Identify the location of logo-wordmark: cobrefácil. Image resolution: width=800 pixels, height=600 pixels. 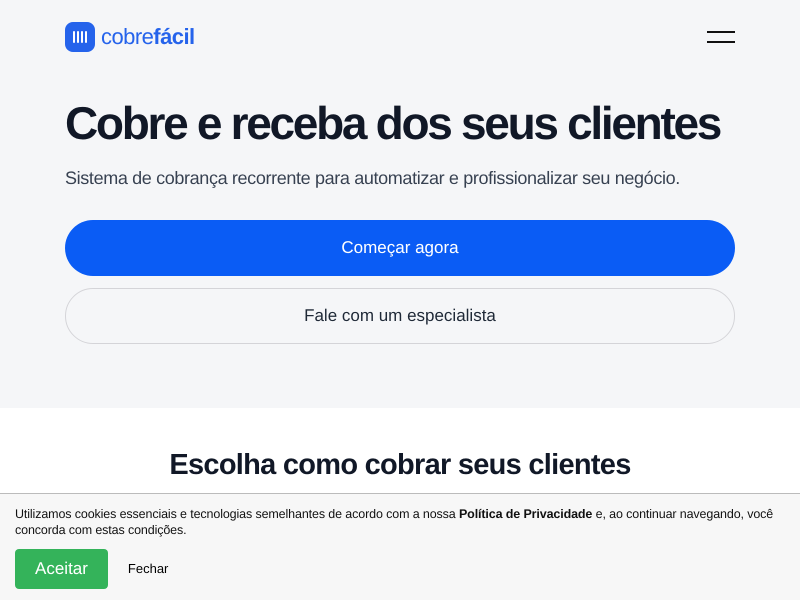
(148, 36).